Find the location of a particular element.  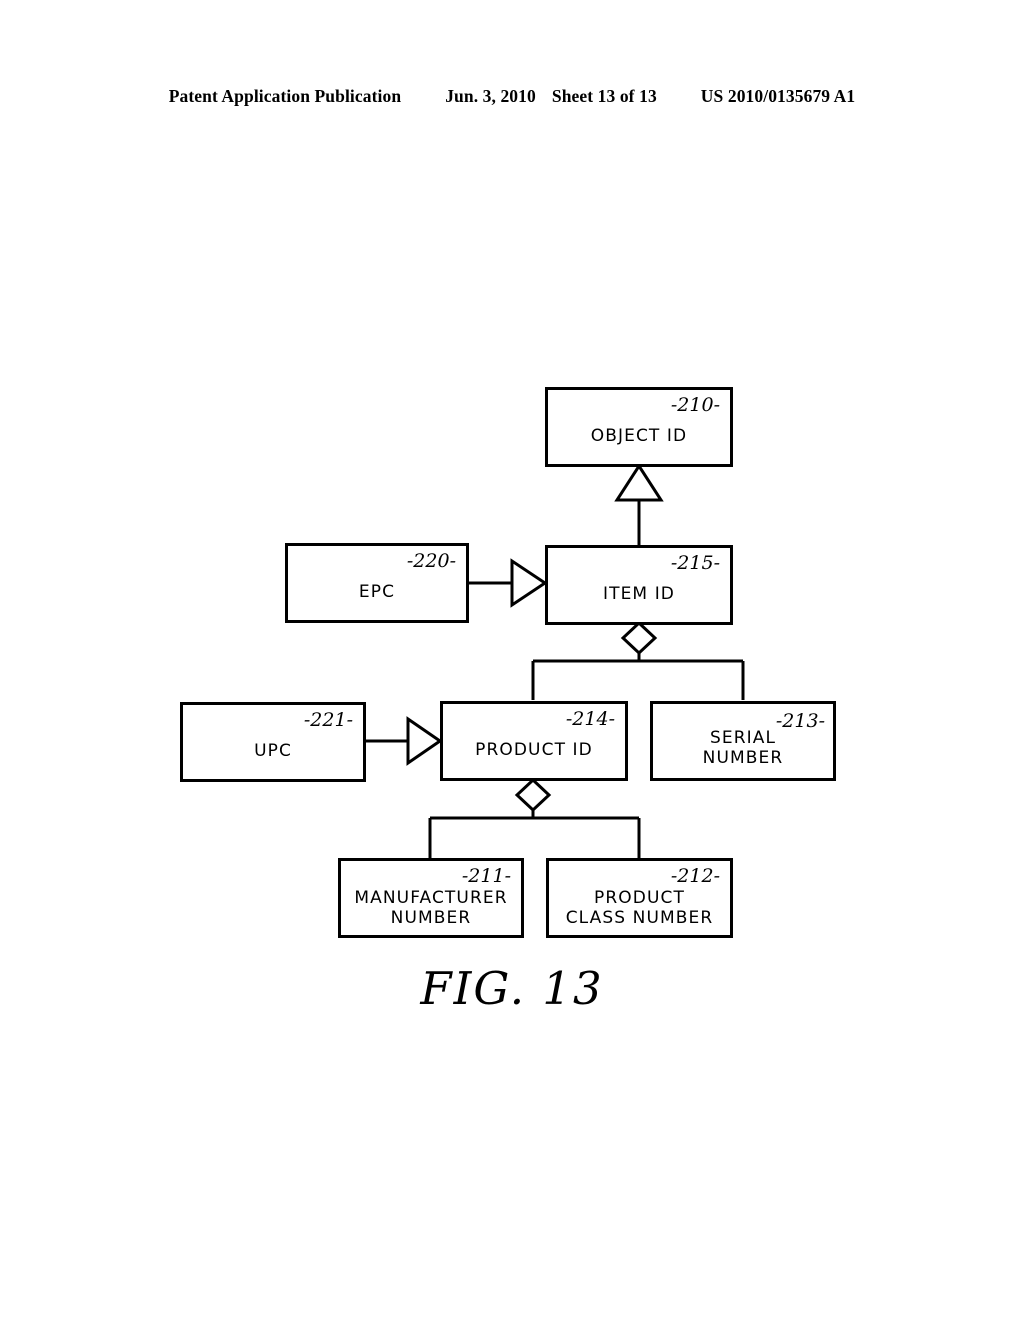

node-ref-212: -212- is located at coordinates (695, 876).